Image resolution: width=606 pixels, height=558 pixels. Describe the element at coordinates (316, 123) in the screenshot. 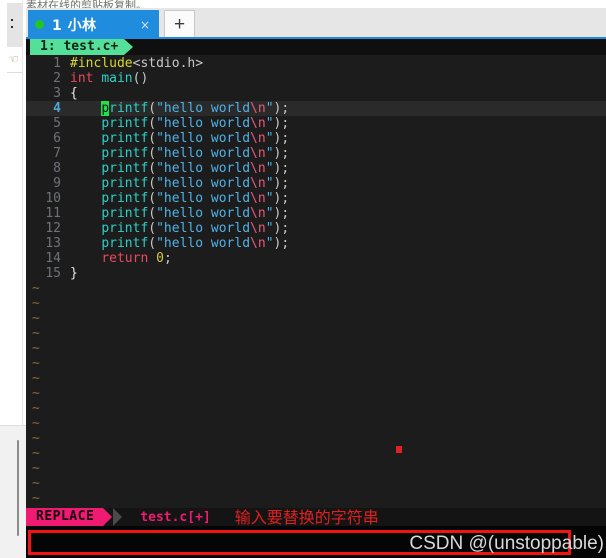

I see `code-line: 5 printf("hello world\n");` at that location.